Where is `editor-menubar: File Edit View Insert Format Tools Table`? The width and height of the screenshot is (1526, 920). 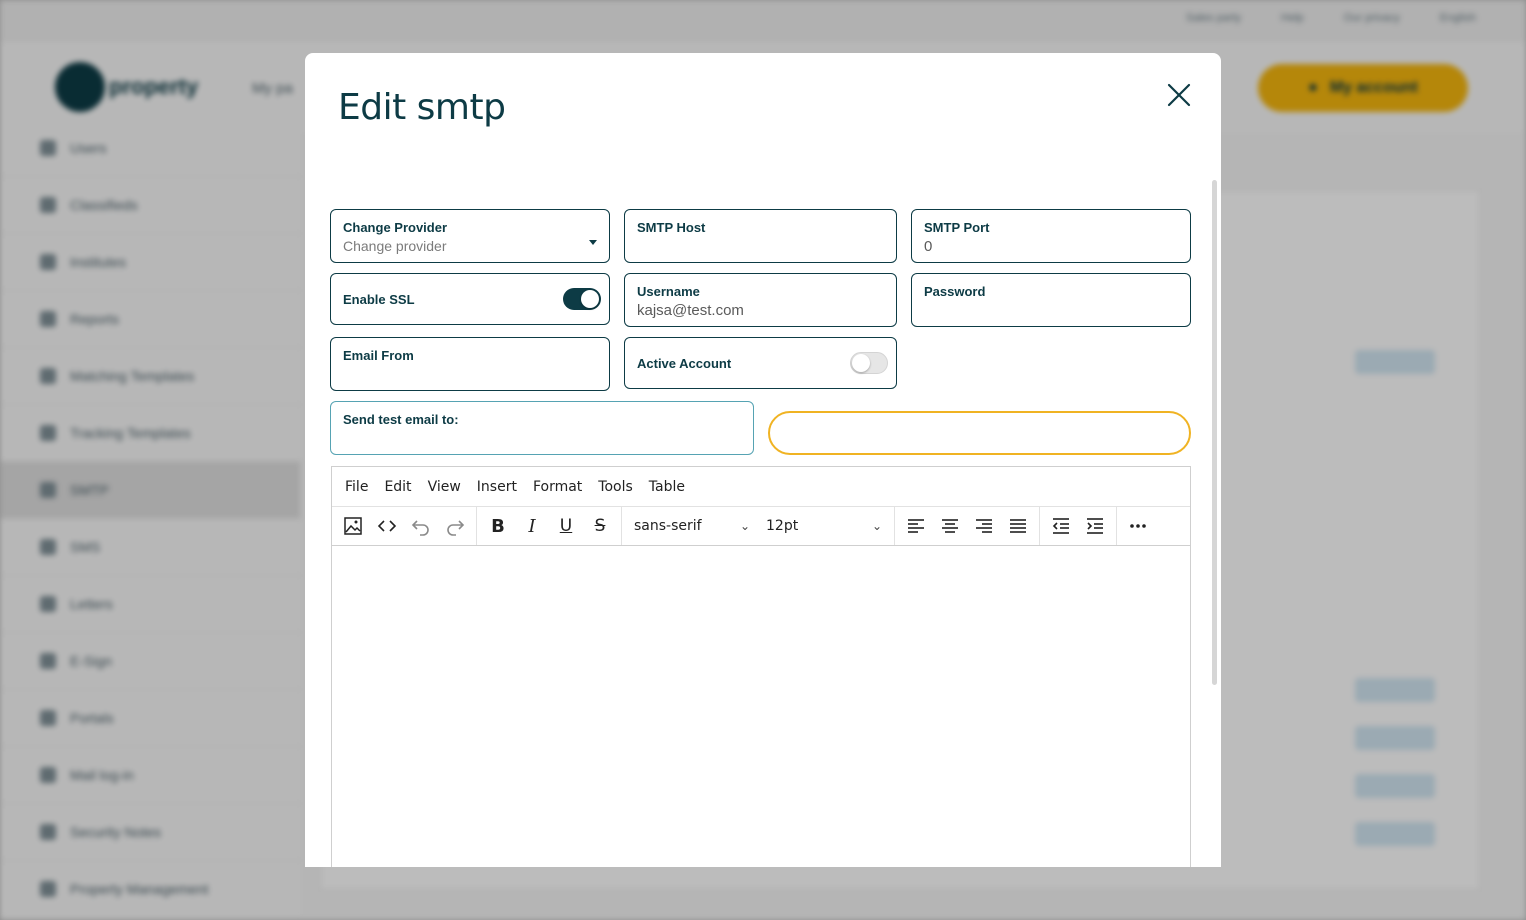 editor-menubar: File Edit View Insert Format Tools Table is located at coordinates (761, 487).